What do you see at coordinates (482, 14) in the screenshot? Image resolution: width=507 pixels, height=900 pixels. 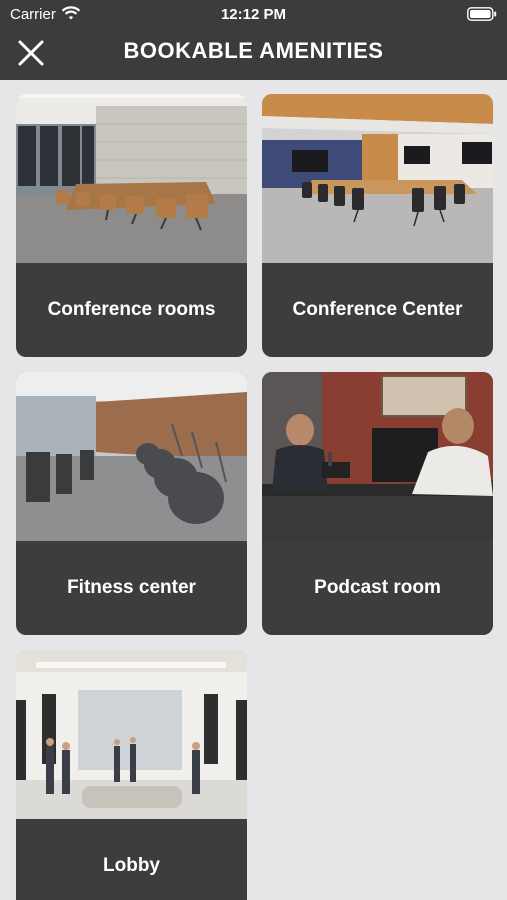 I see `battery-icon` at bounding box center [482, 14].